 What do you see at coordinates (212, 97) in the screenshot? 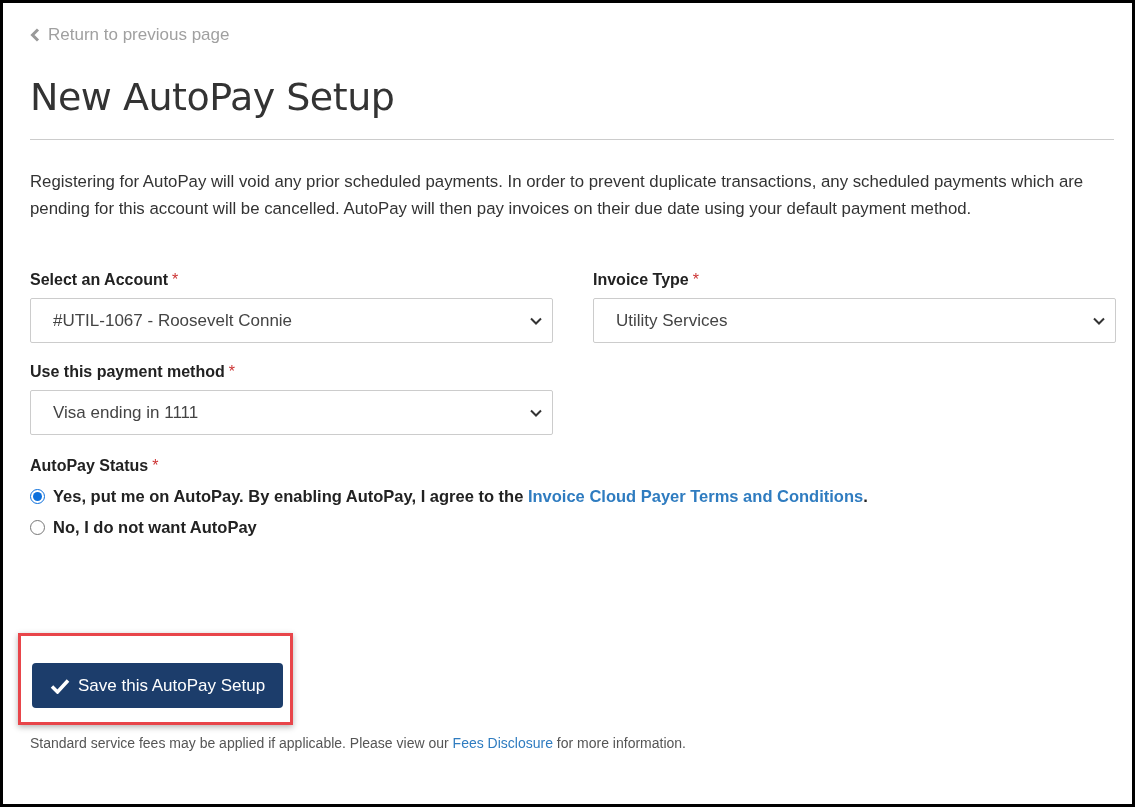
I see `page-title: New AutoPay Setup` at bounding box center [212, 97].